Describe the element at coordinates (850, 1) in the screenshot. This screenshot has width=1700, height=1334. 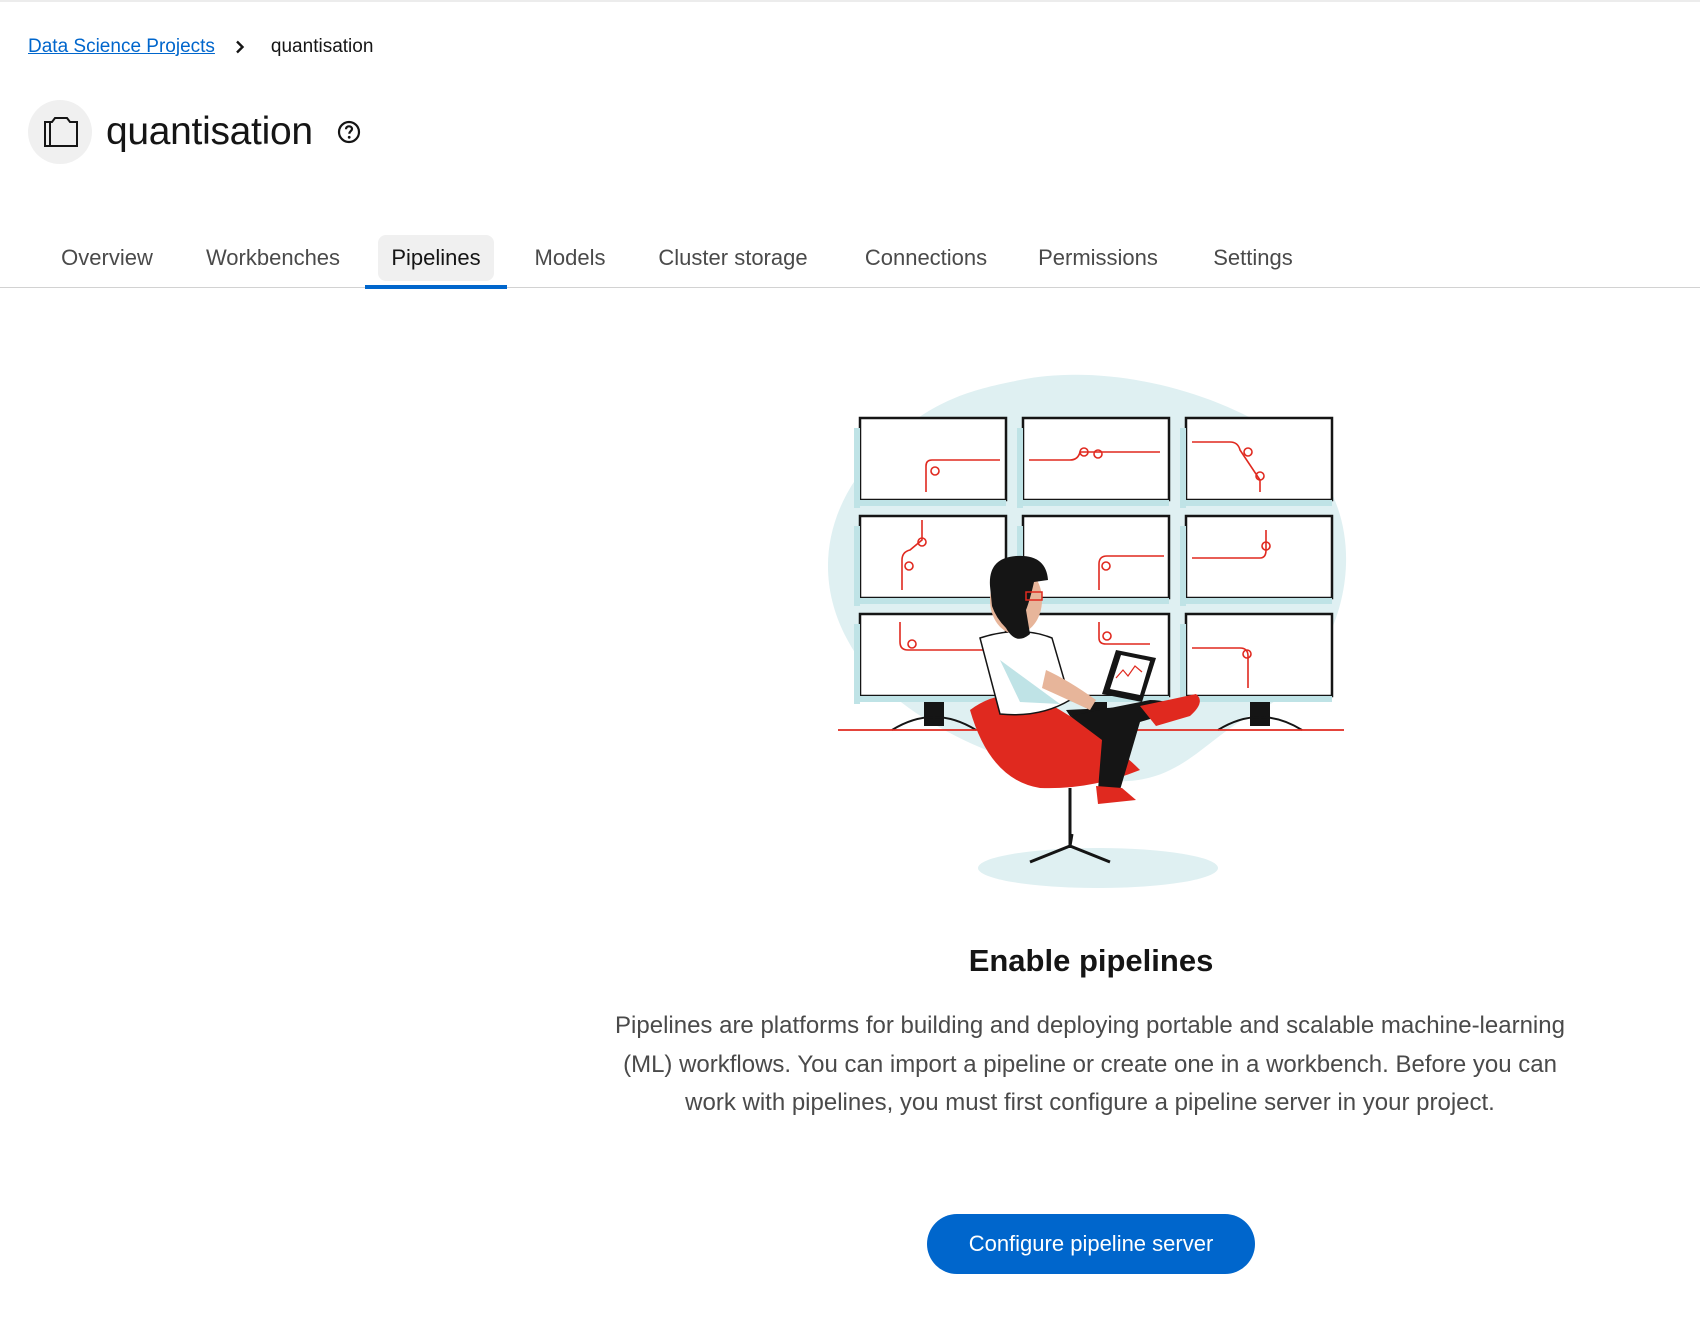
I see `top-divider` at that location.